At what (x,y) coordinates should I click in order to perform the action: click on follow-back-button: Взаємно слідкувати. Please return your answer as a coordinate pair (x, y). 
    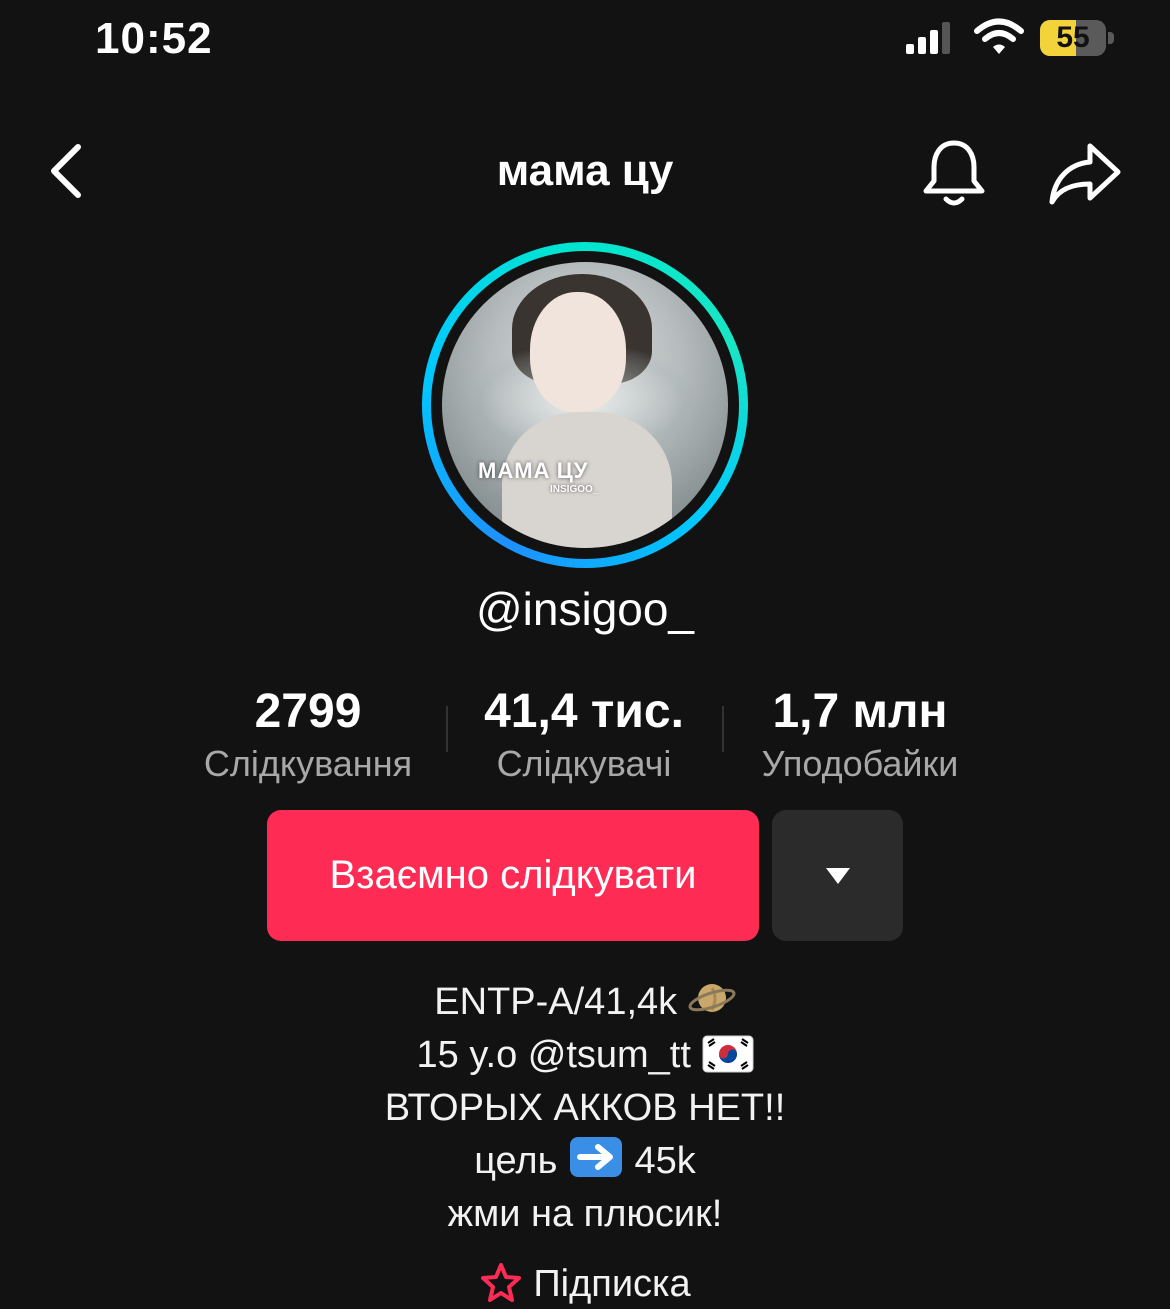
    Looking at the image, I should click on (513, 875).